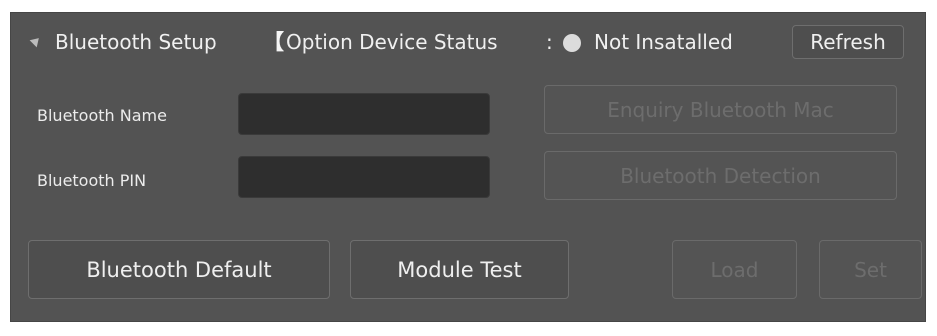  What do you see at coordinates (102, 115) in the screenshot?
I see `bluetooth-name-label: Bluetooth Name` at bounding box center [102, 115].